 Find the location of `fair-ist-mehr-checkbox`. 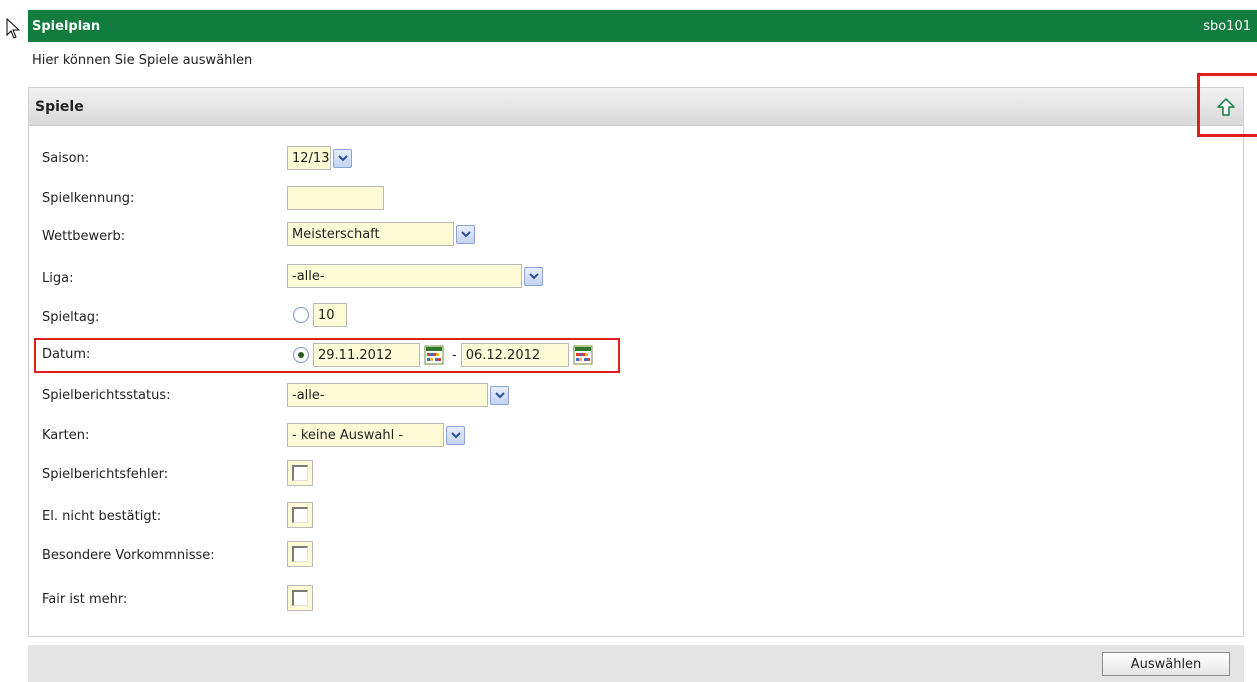

fair-ist-mehr-checkbox is located at coordinates (300, 598).